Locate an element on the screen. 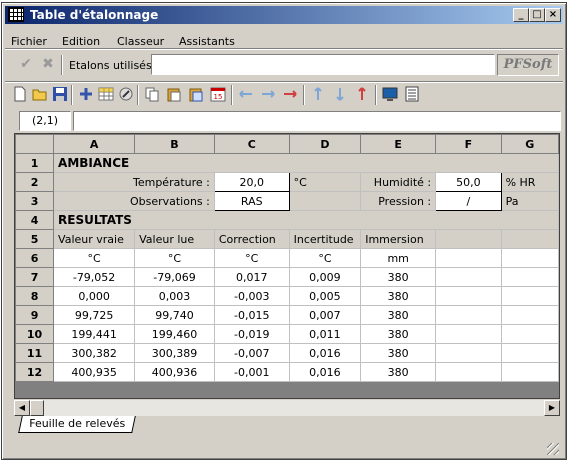 This screenshot has height=462, width=569. formula-input is located at coordinates (317, 121).